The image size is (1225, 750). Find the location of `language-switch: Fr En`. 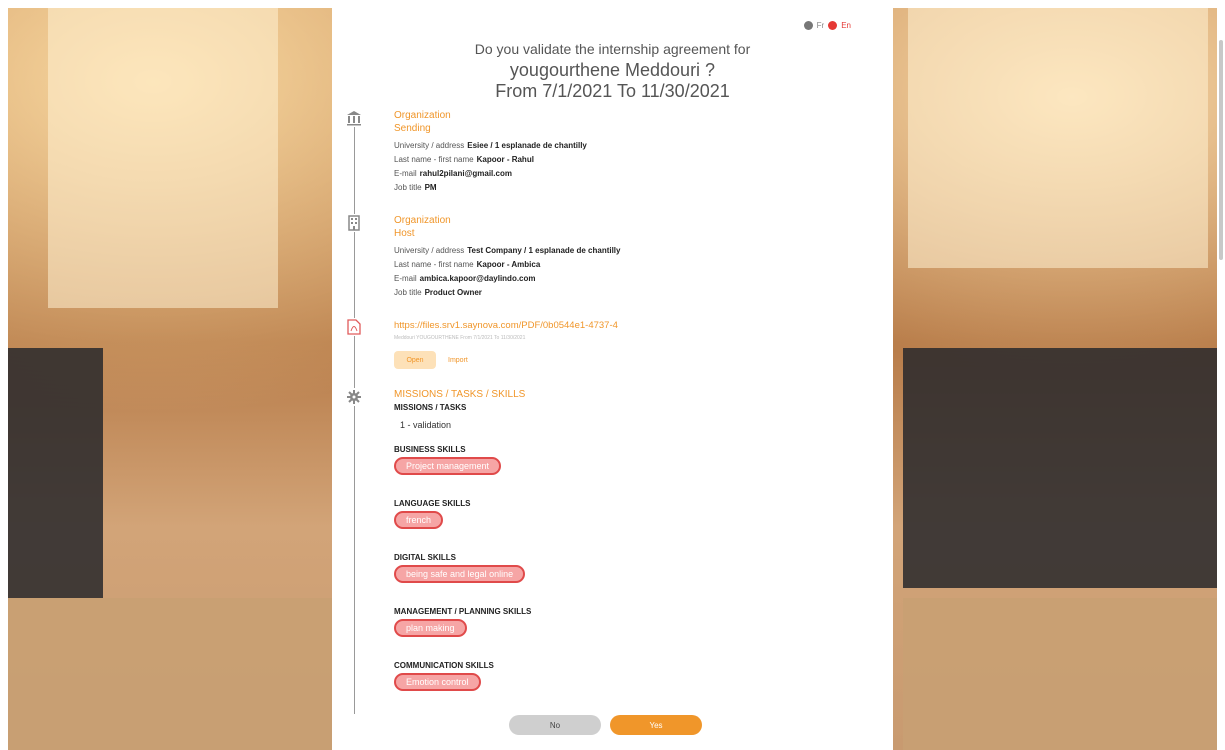

language-switch: Fr En is located at coordinates (827, 25).